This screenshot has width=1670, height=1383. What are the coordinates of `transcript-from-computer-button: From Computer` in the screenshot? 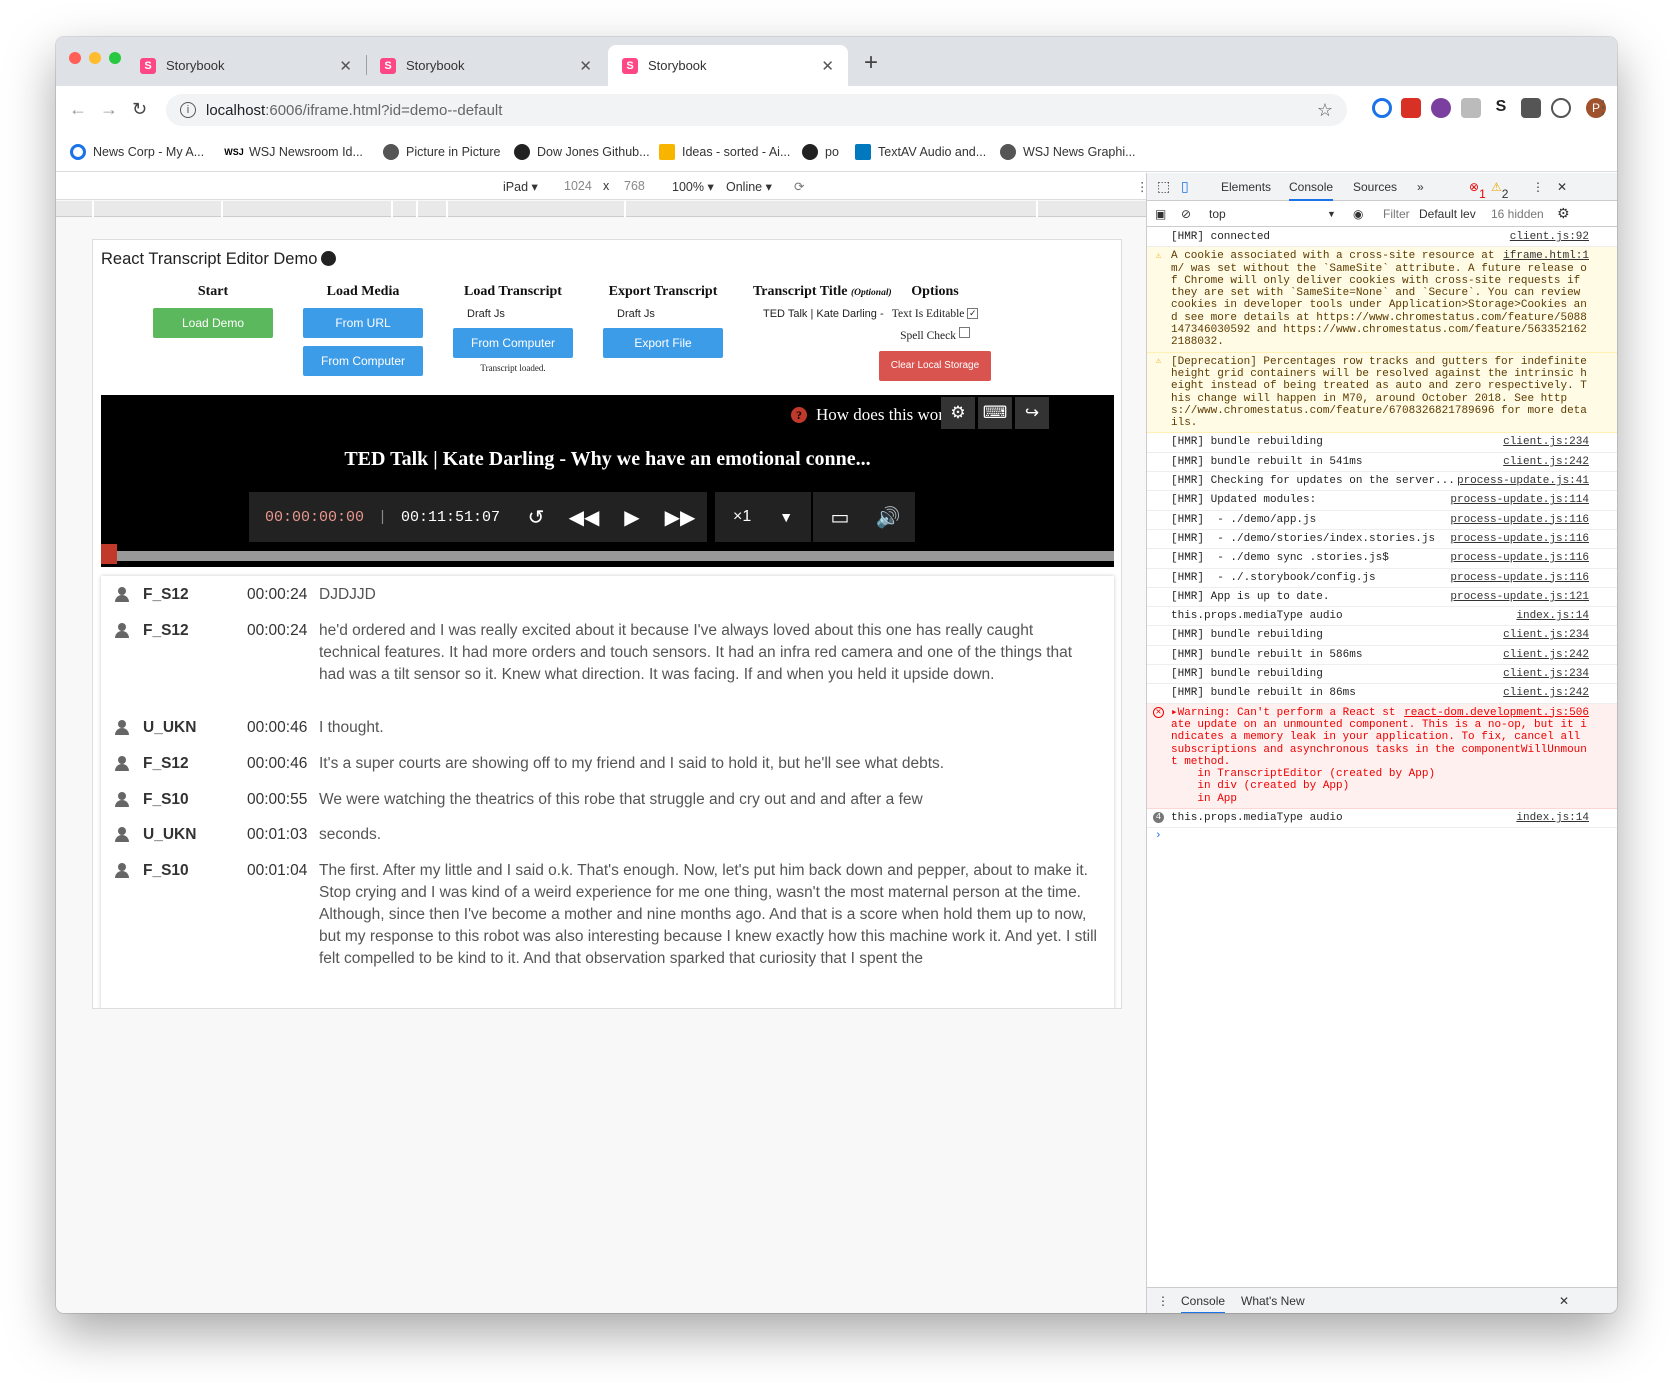 It's located at (513, 343).